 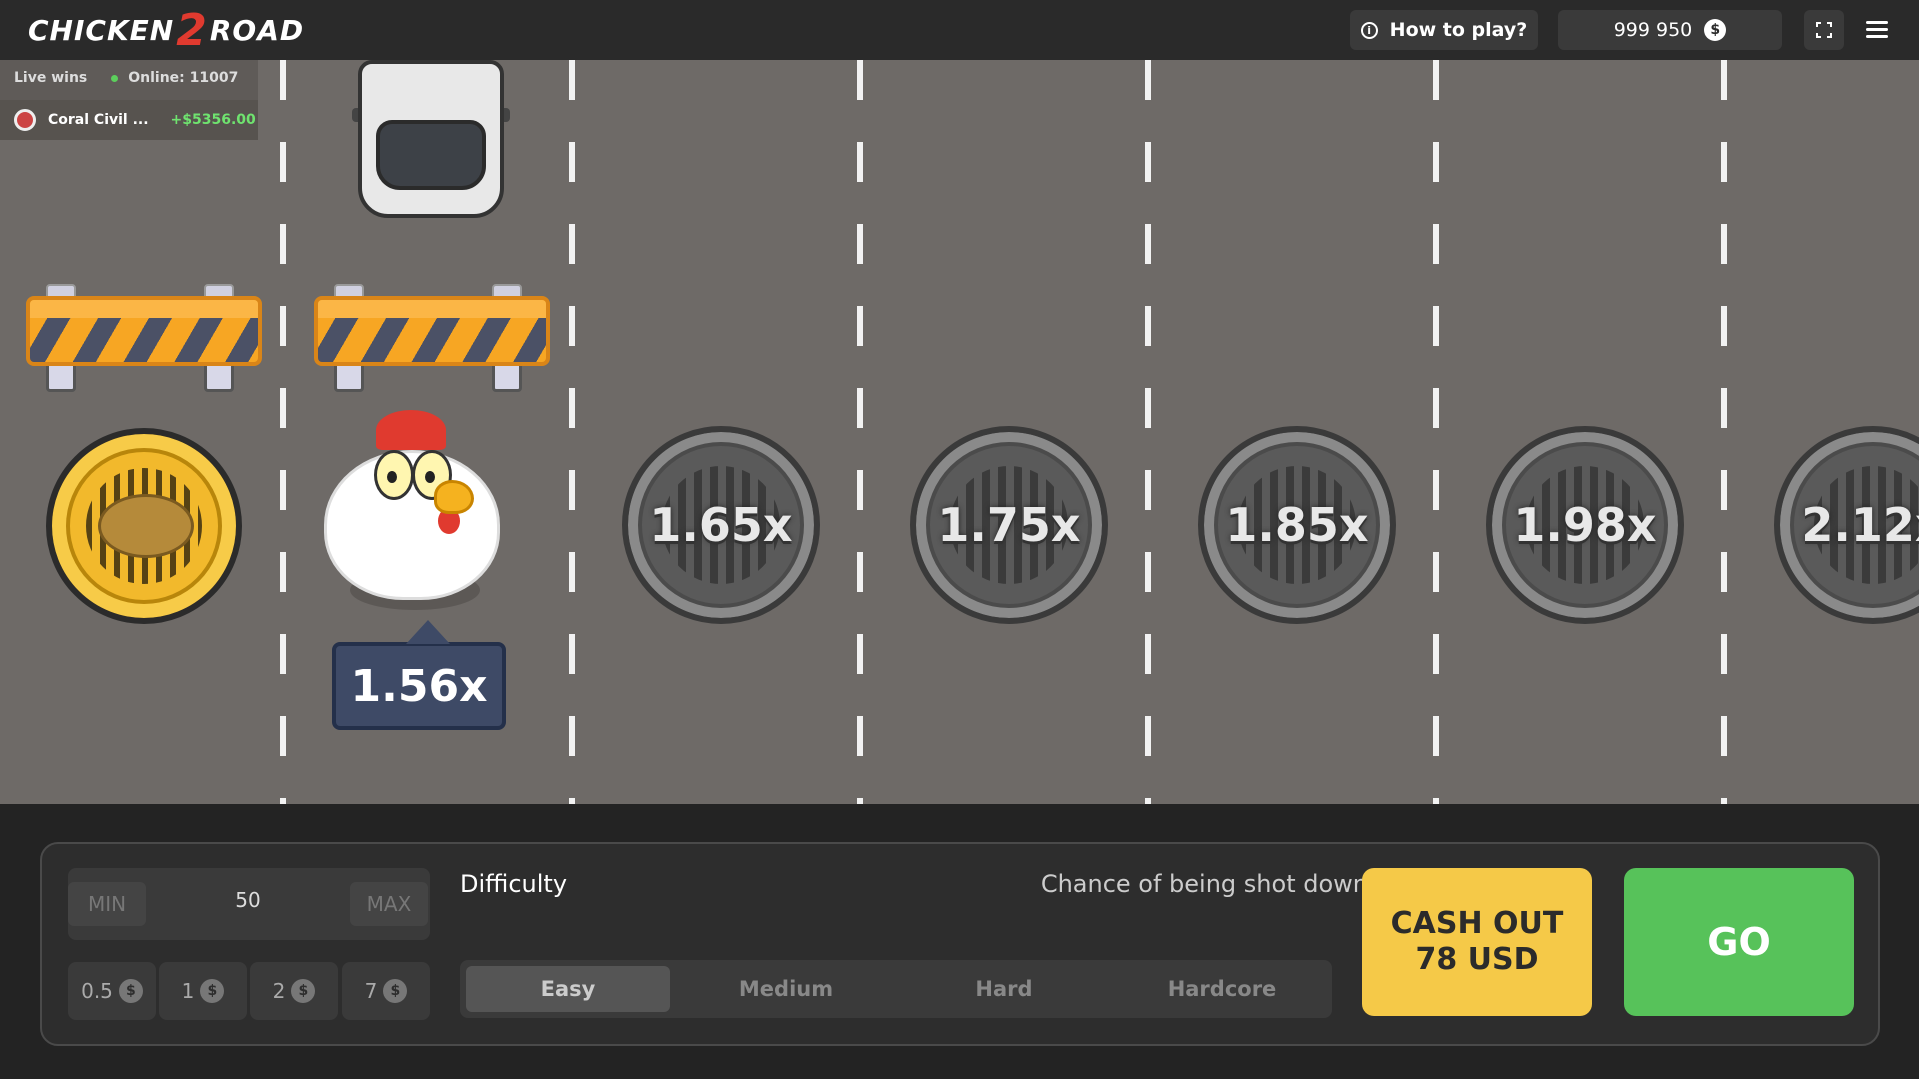 What do you see at coordinates (959, 30) in the screenshot?
I see `top-bar: CHICKEN 2 ROAD i How to play? 999 950 $` at bounding box center [959, 30].